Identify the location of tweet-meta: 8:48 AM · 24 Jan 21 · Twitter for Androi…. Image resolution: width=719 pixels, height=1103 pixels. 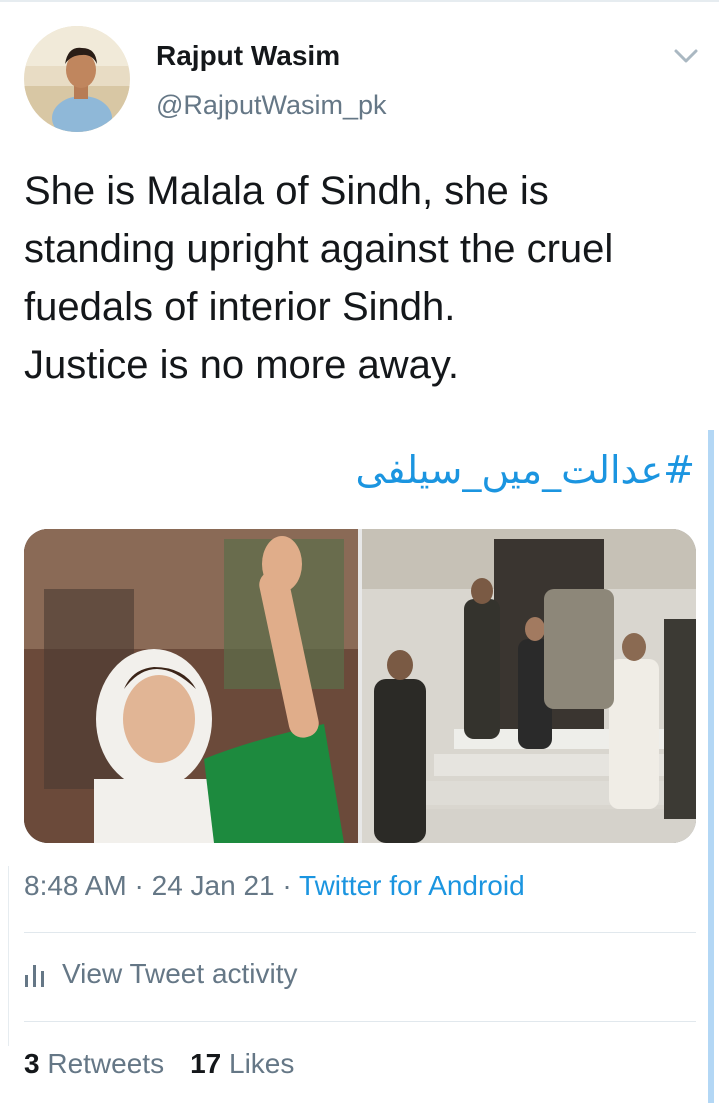
(274, 886).